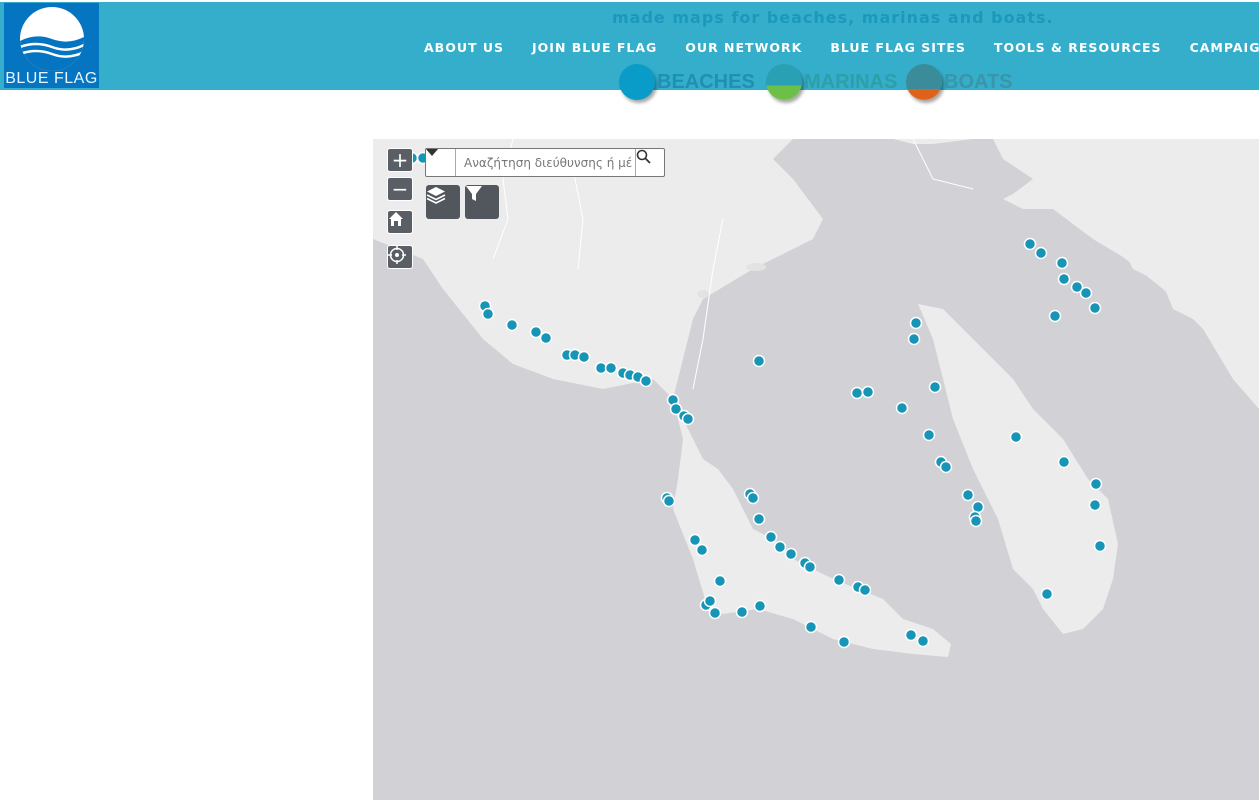 This screenshot has height=800, width=1259. I want to click on zoom-in-button: +, so click(400, 160).